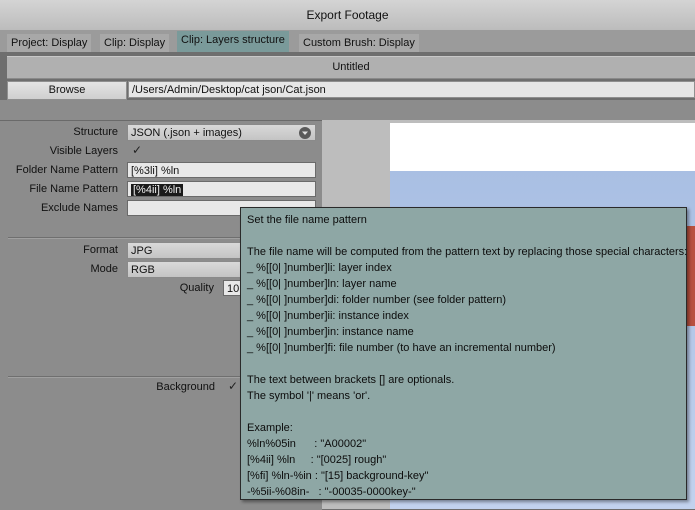  What do you see at coordinates (309, 396) in the screenshot?
I see `tooltip-line: The symbol '|' means 'or'.` at bounding box center [309, 396].